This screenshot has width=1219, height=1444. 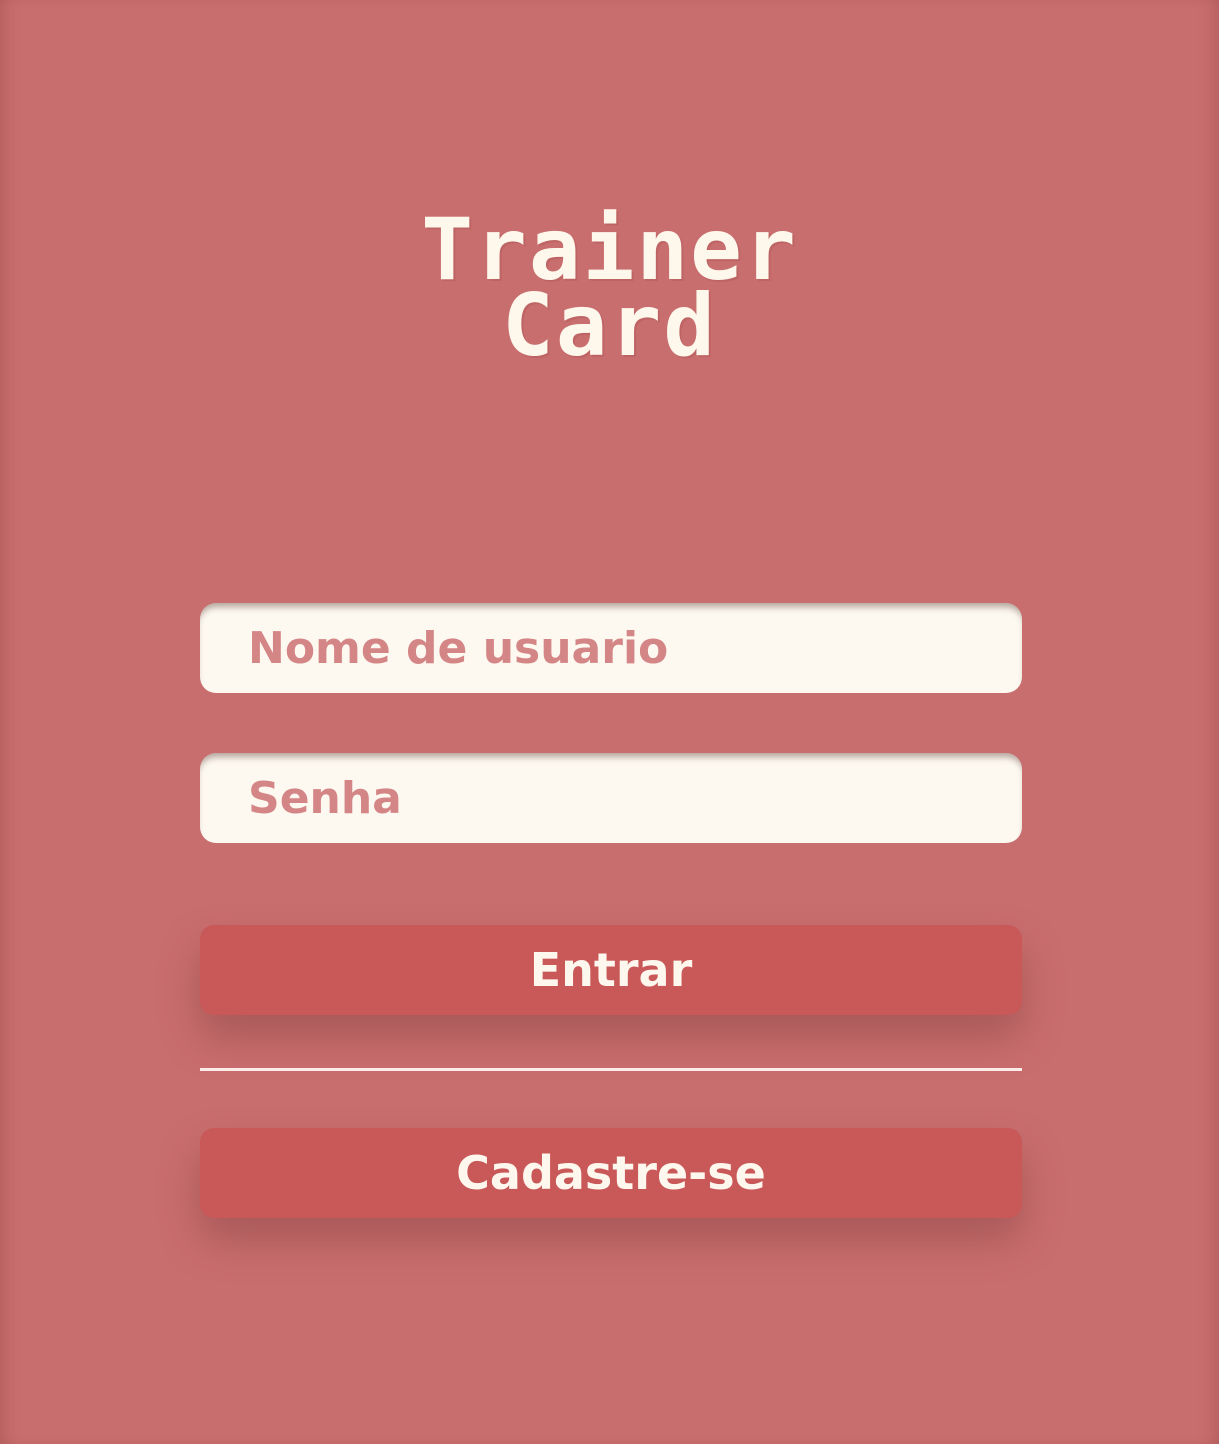 I want to click on password-input, so click(x=611, y=798).